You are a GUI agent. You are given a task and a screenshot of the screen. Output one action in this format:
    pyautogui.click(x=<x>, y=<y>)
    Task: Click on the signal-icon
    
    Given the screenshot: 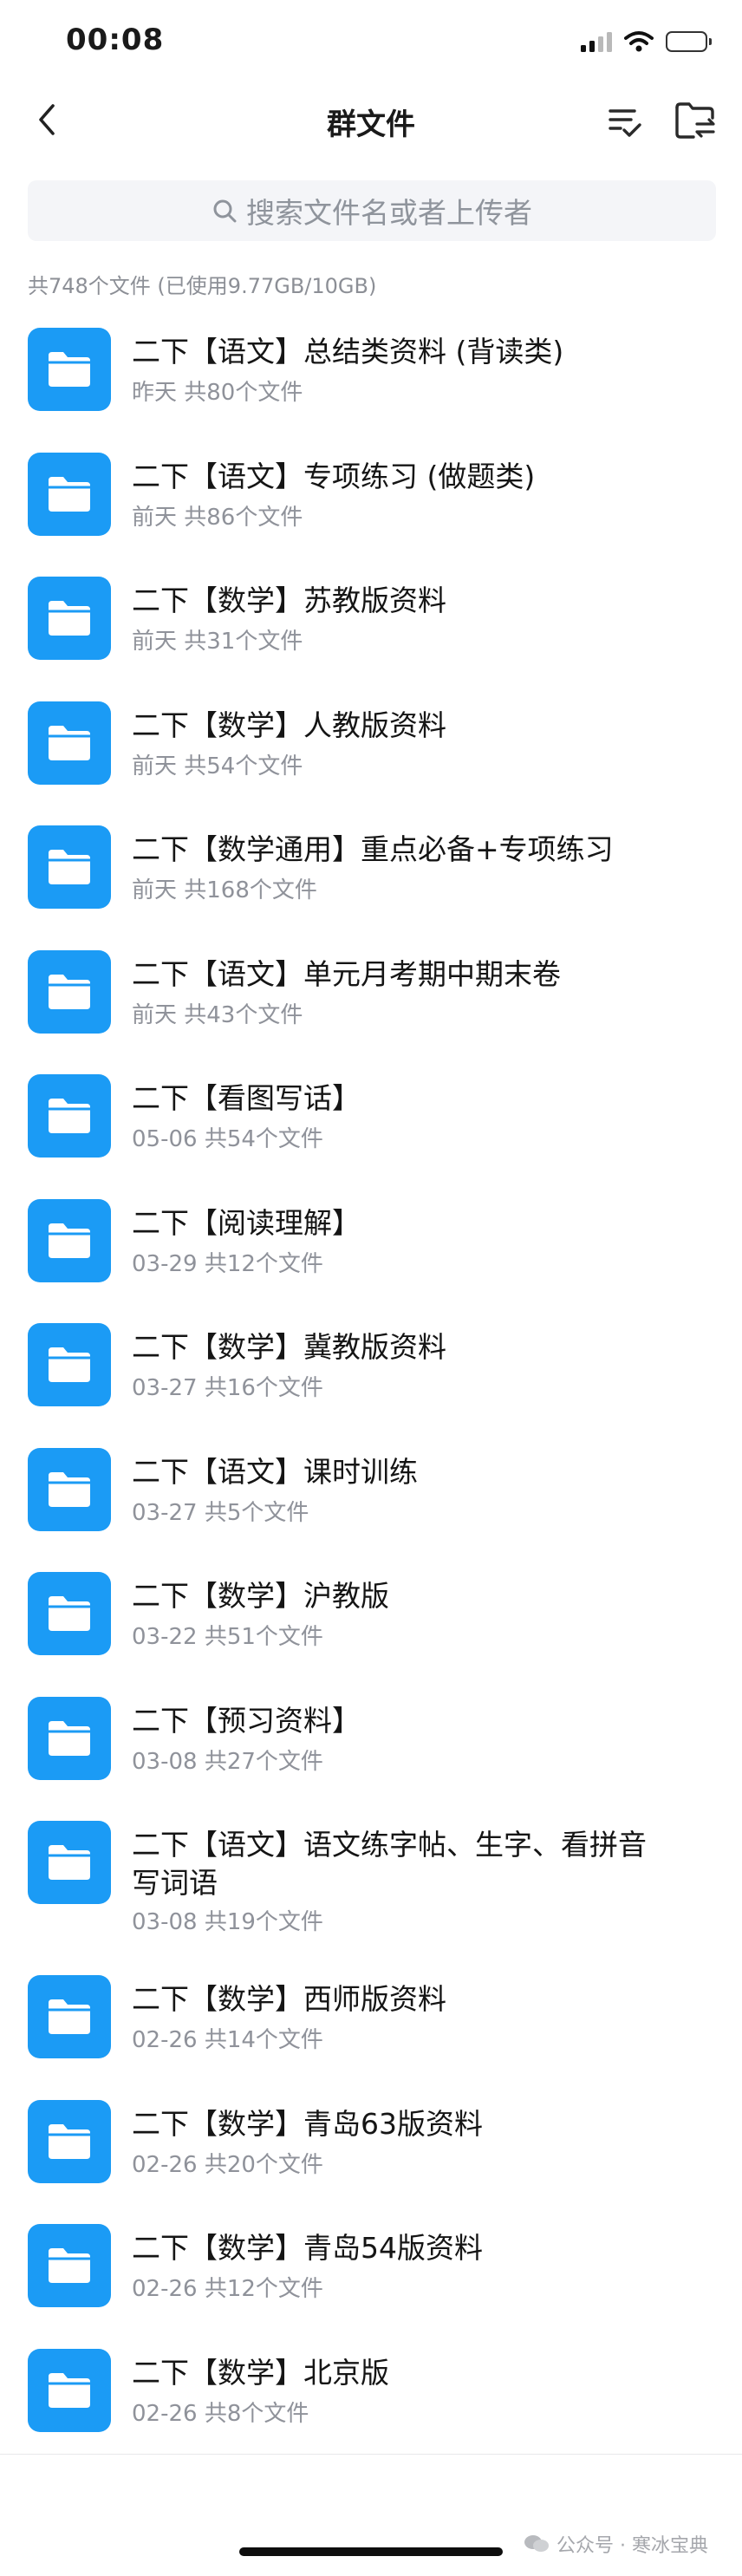 What is the action you would take?
    pyautogui.click(x=596, y=42)
    